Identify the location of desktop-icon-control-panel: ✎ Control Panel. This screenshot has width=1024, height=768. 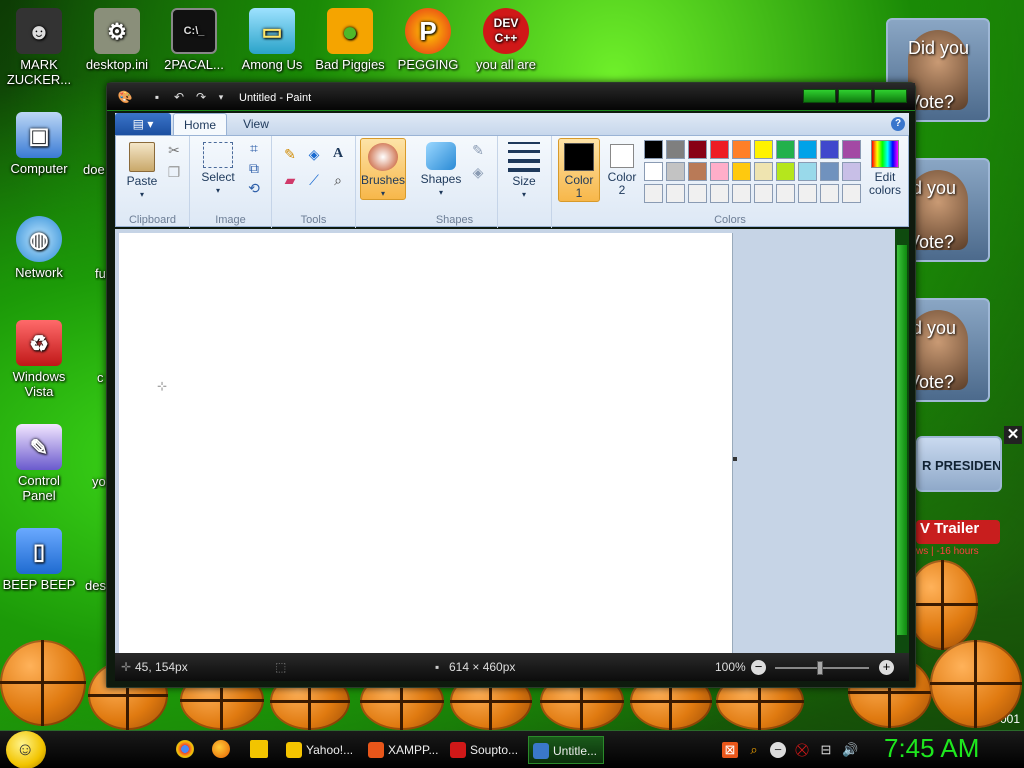
(39, 463).